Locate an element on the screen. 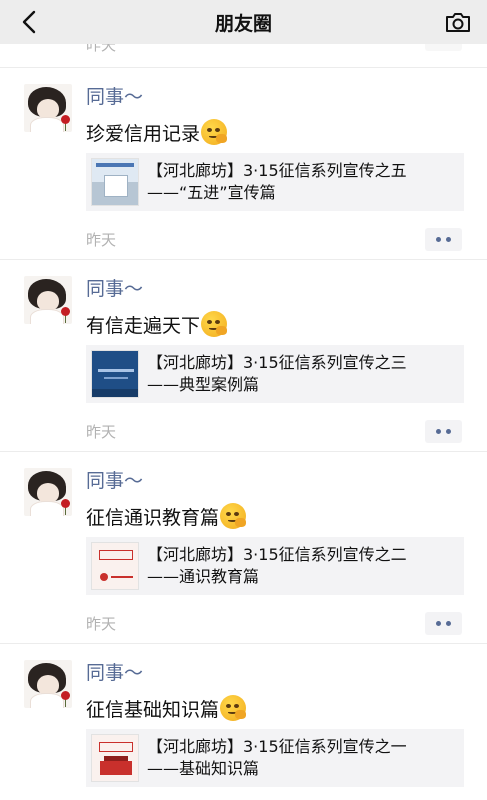 This screenshot has width=487, height=800. link-title: 【河北廊坊】3·15征信系列宣传之五 ——“五进”宣传篇 is located at coordinates (302, 182).